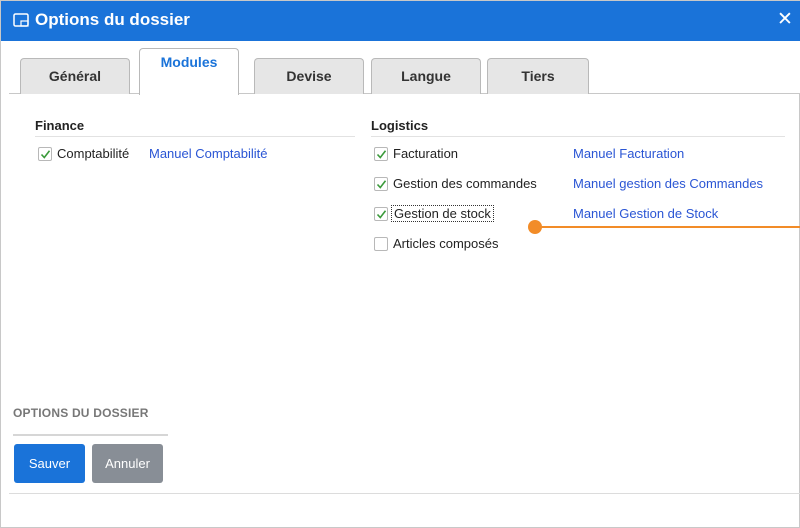  I want to click on comptabilite-label: Comptabilité, so click(93, 153).